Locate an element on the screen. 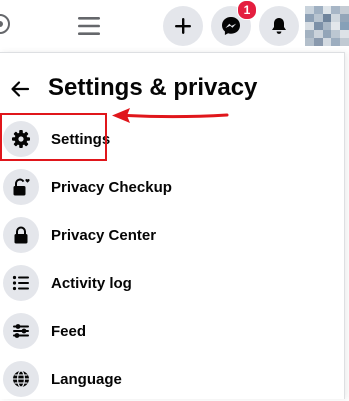 Image resolution: width=349 pixels, height=401 pixels. messenger-icon is located at coordinates (231, 26).